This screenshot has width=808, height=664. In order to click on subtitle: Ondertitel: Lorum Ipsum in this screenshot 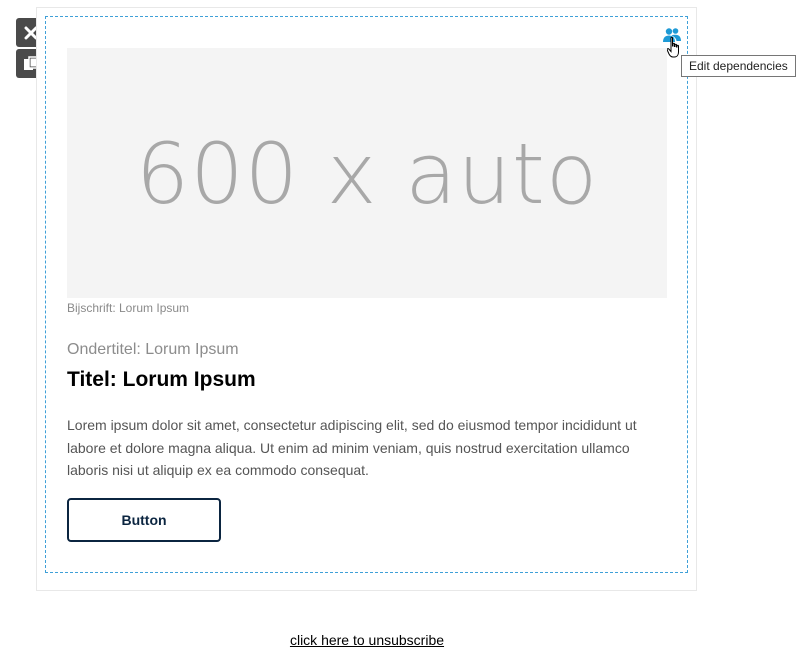, I will do `click(153, 349)`.